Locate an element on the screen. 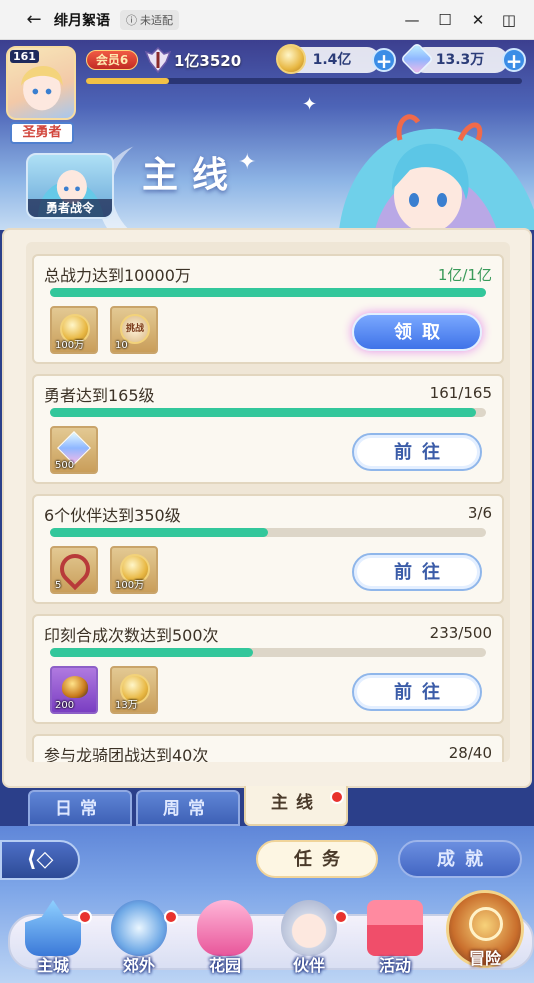  heroine-illustration is located at coordinates (436, 172).